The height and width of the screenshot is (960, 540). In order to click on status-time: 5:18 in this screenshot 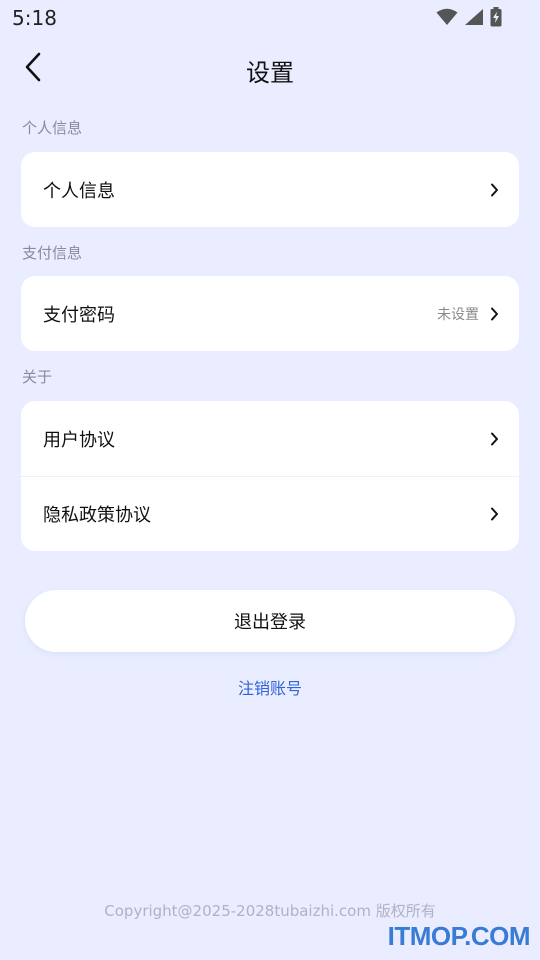, I will do `click(34, 18)`.